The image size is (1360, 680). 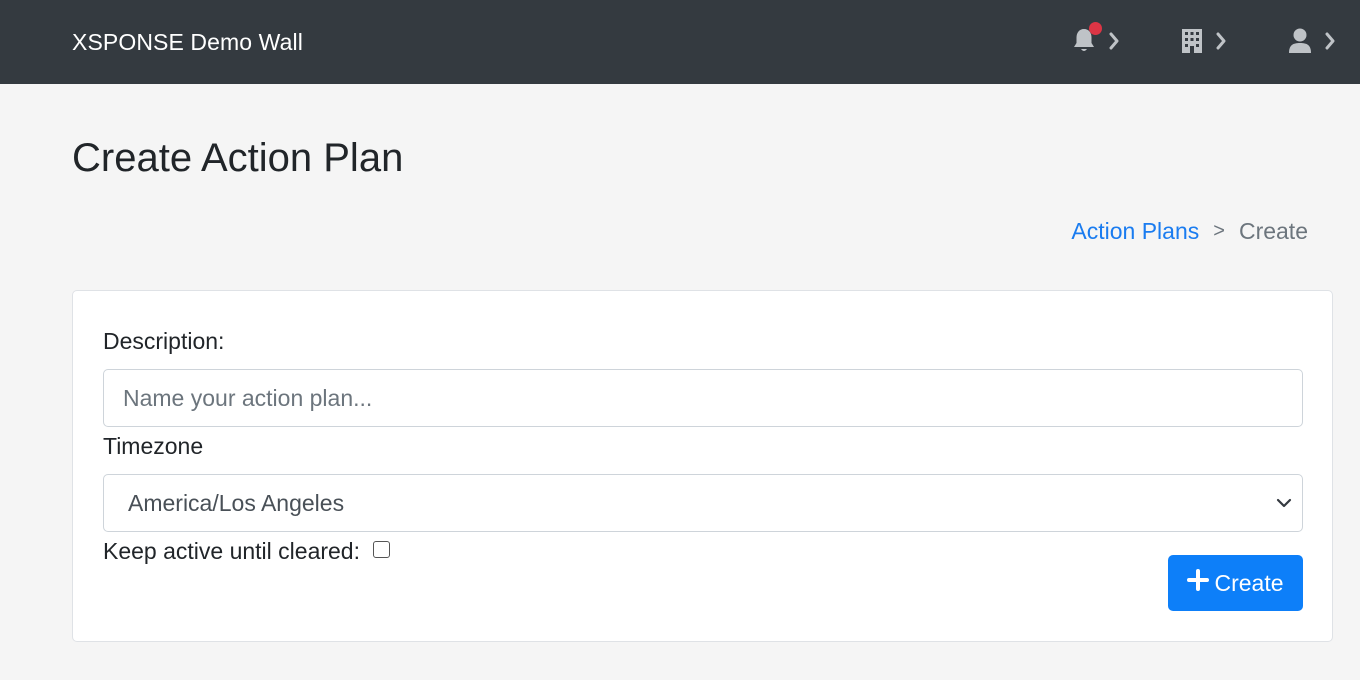 I want to click on breadcrumb-current: Create, so click(x=1273, y=231).